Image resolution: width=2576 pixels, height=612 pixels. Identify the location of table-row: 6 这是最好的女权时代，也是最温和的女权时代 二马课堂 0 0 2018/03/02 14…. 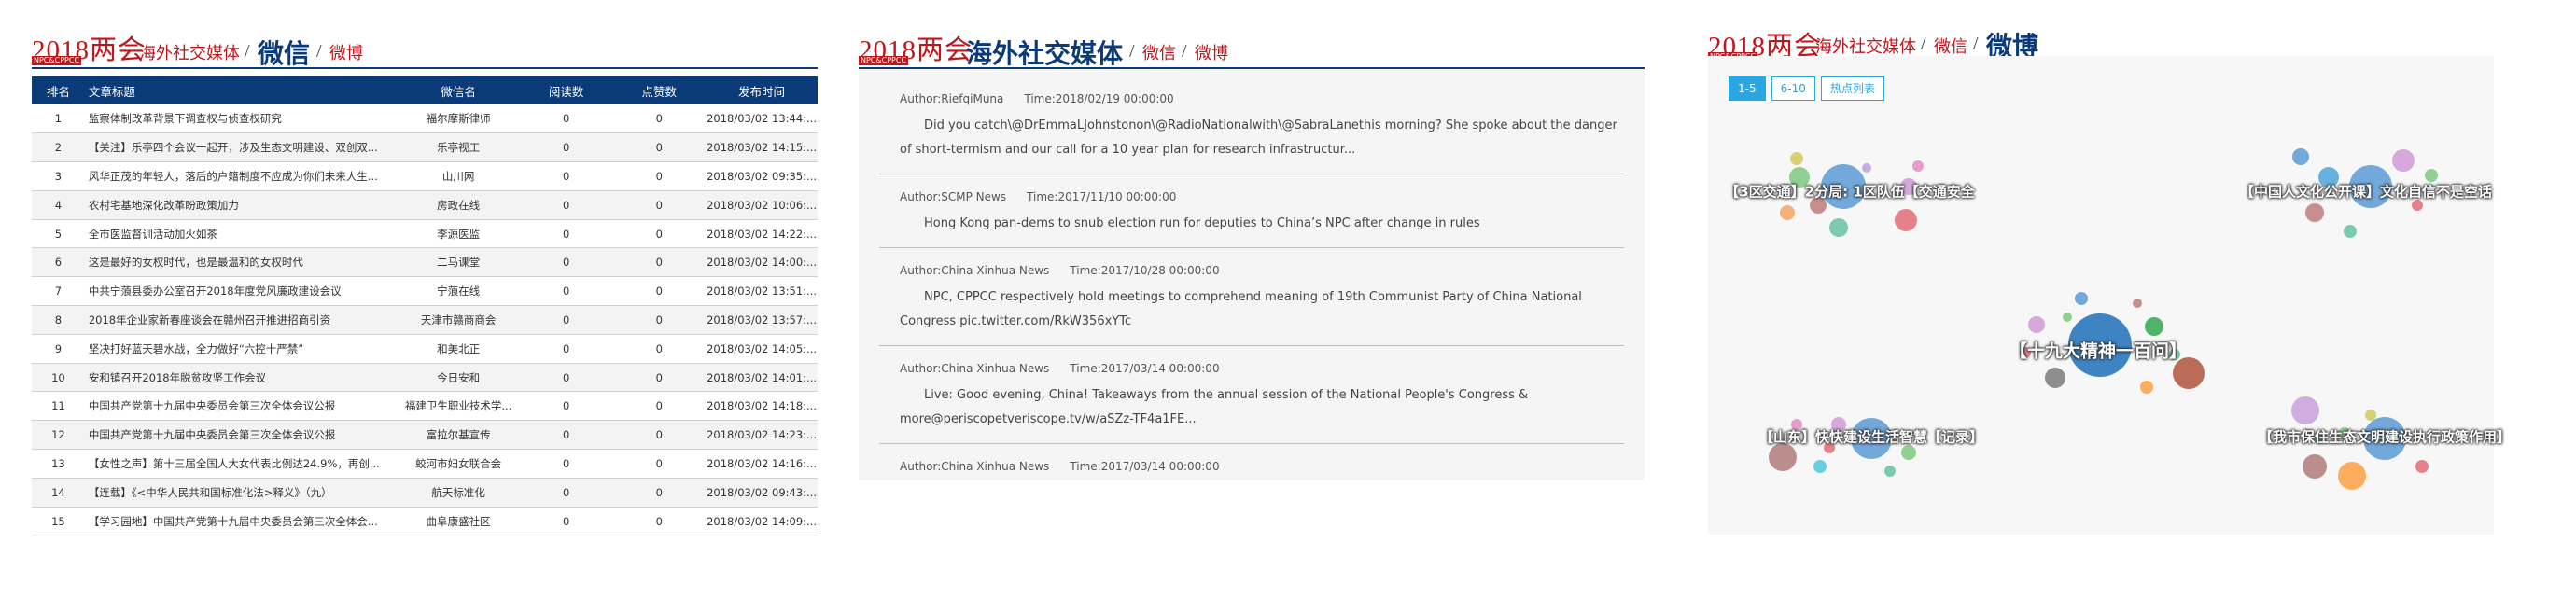
(425, 262).